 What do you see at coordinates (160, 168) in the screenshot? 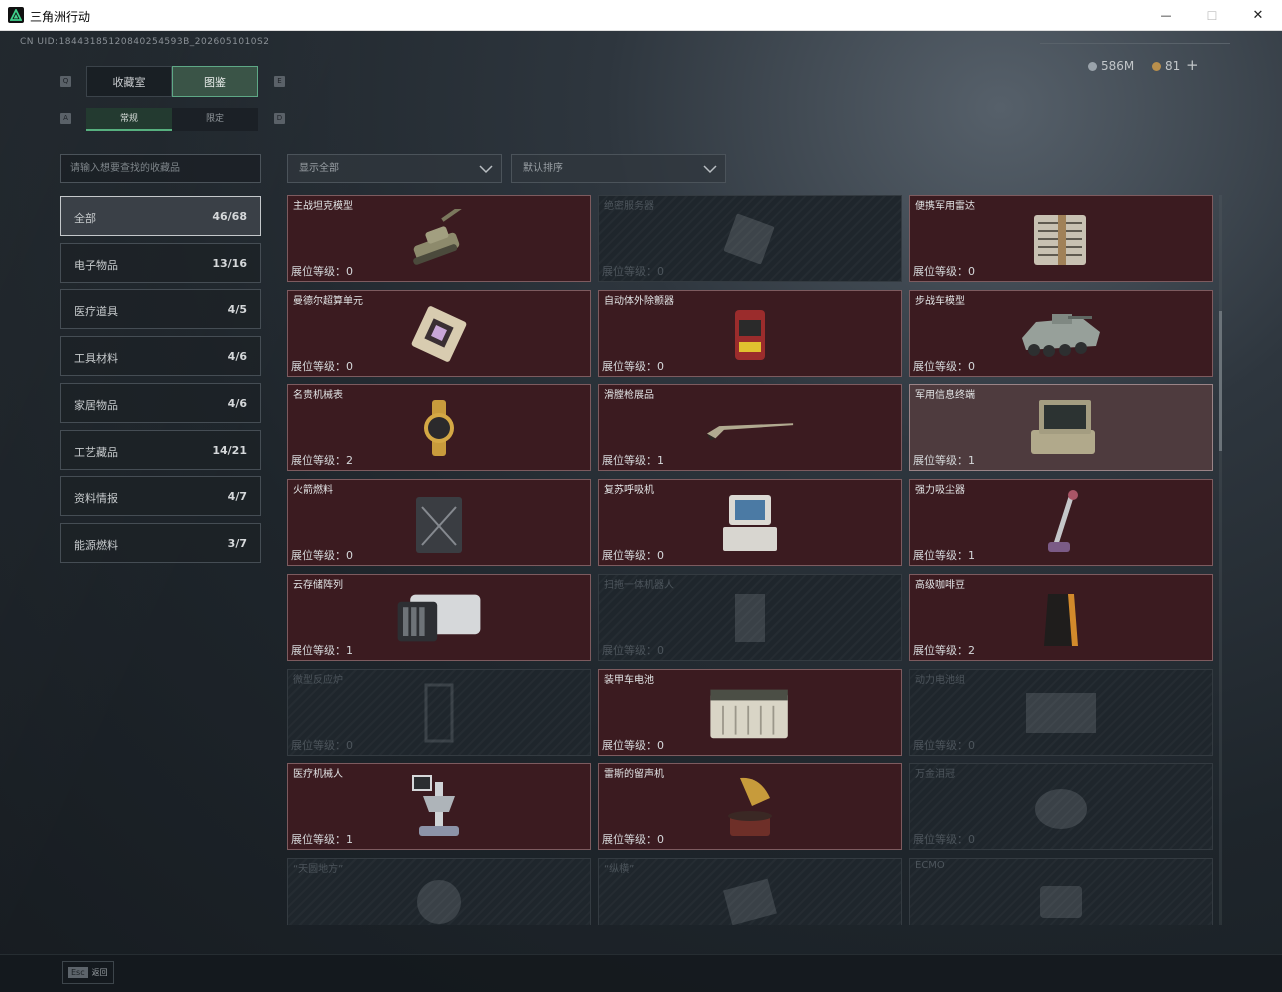
I see `search-input: 请输入想要查找的收藏品` at bounding box center [160, 168].